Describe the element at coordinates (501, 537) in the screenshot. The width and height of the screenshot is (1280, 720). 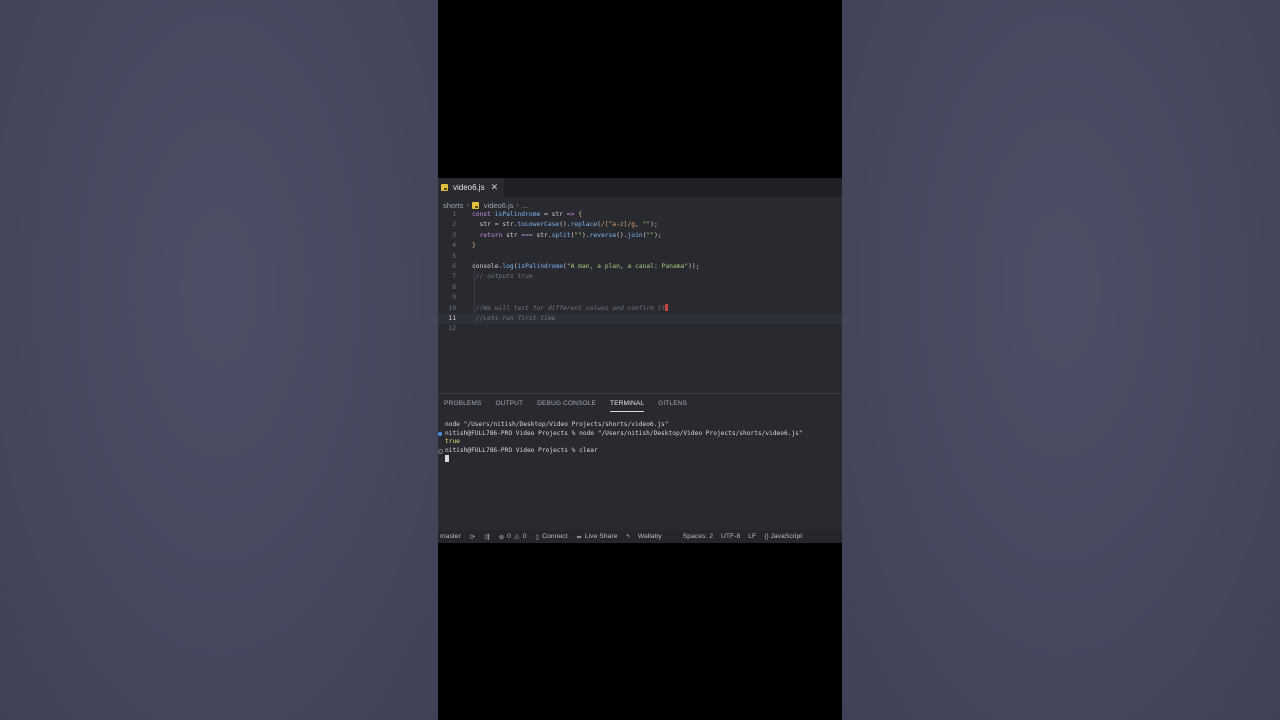
I see `error-icon: ⊗` at that location.